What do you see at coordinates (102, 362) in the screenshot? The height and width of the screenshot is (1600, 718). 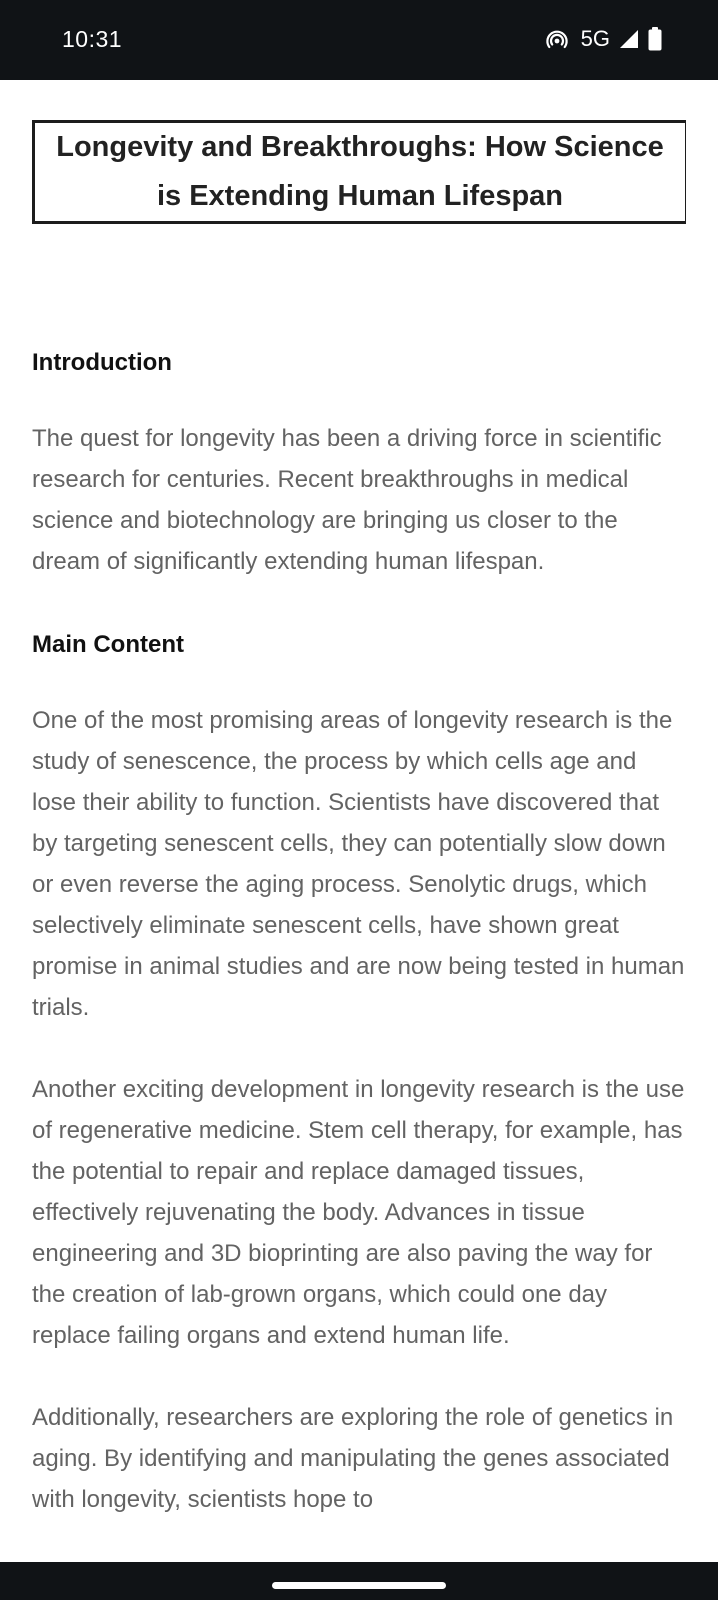 I see `section-heading-introduction: Introduction` at bounding box center [102, 362].